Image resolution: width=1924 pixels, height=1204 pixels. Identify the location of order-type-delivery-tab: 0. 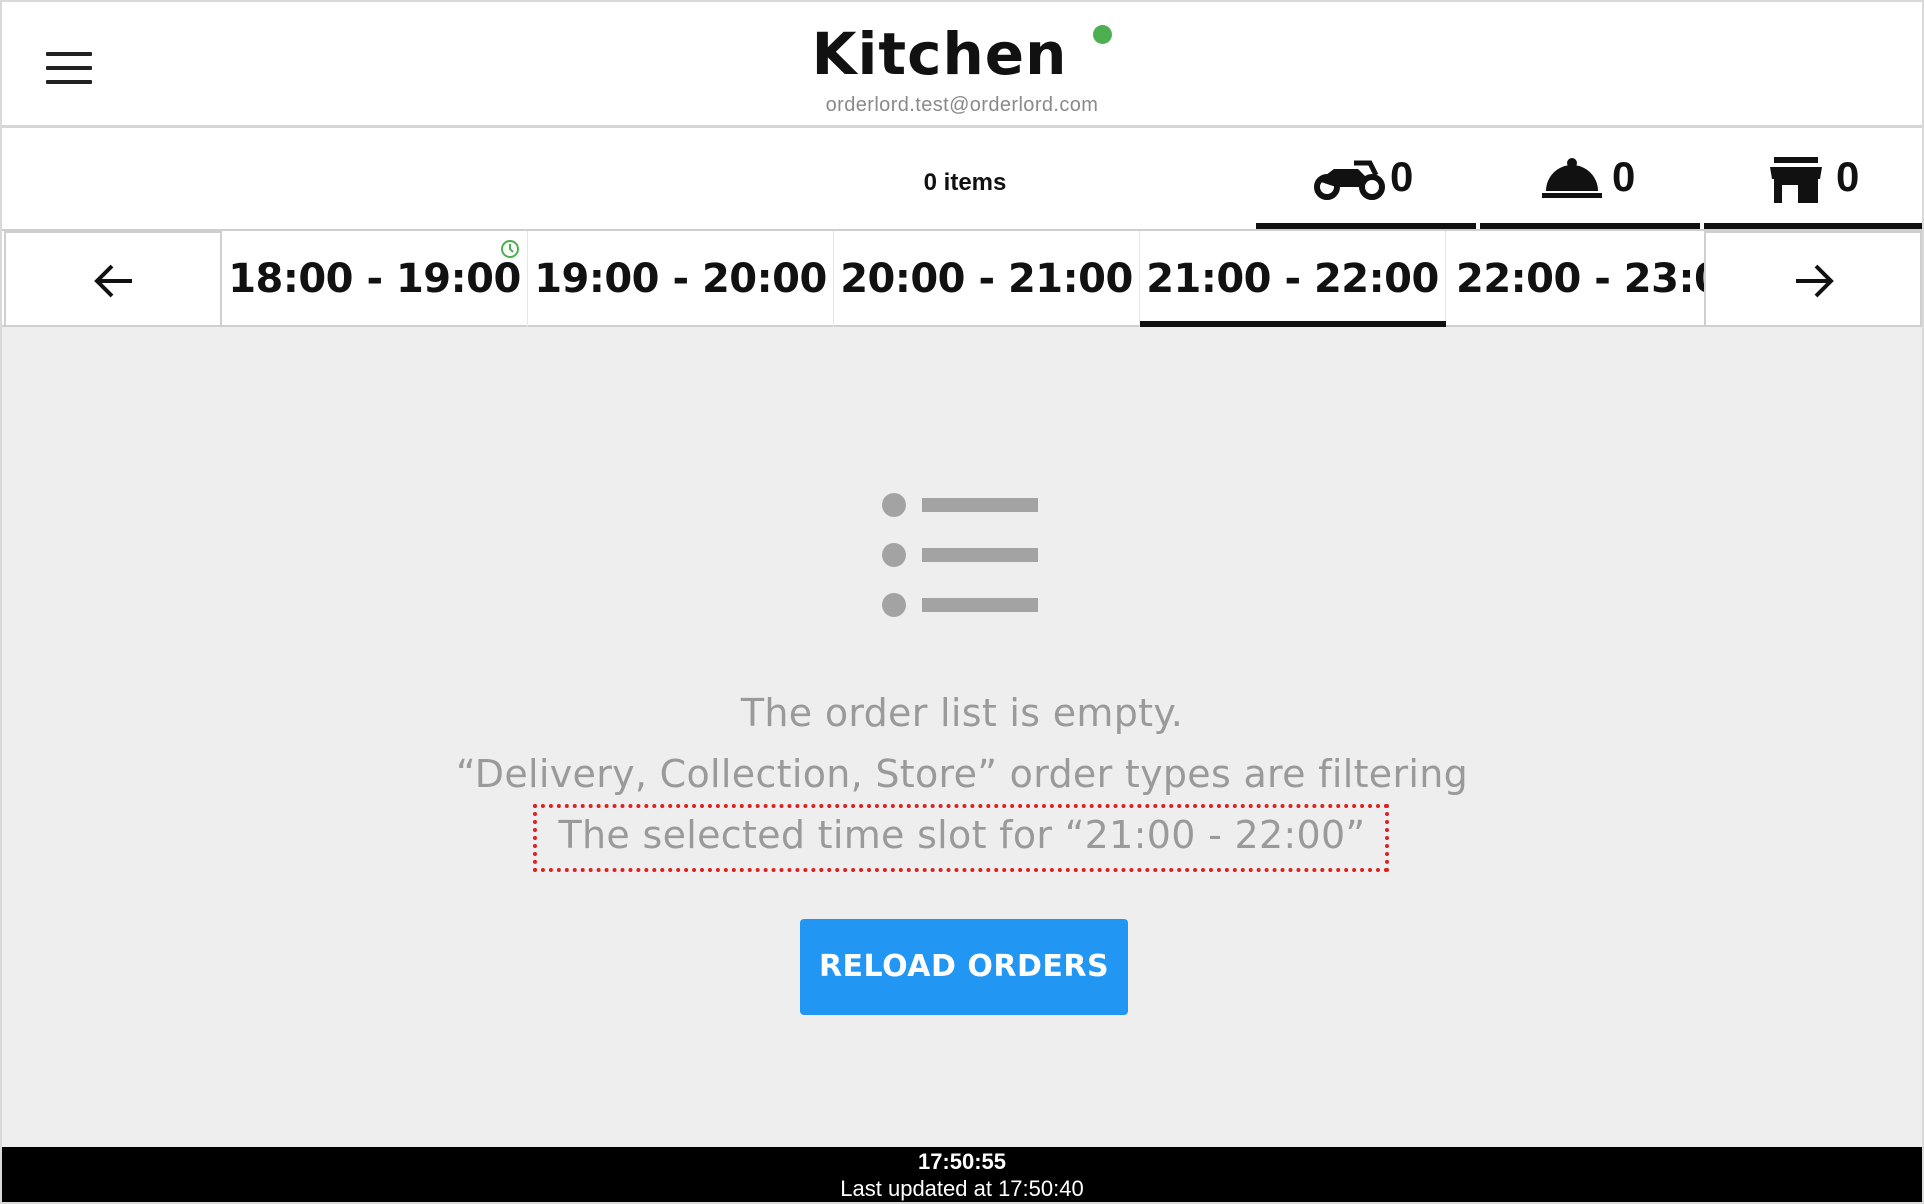
(1366, 180).